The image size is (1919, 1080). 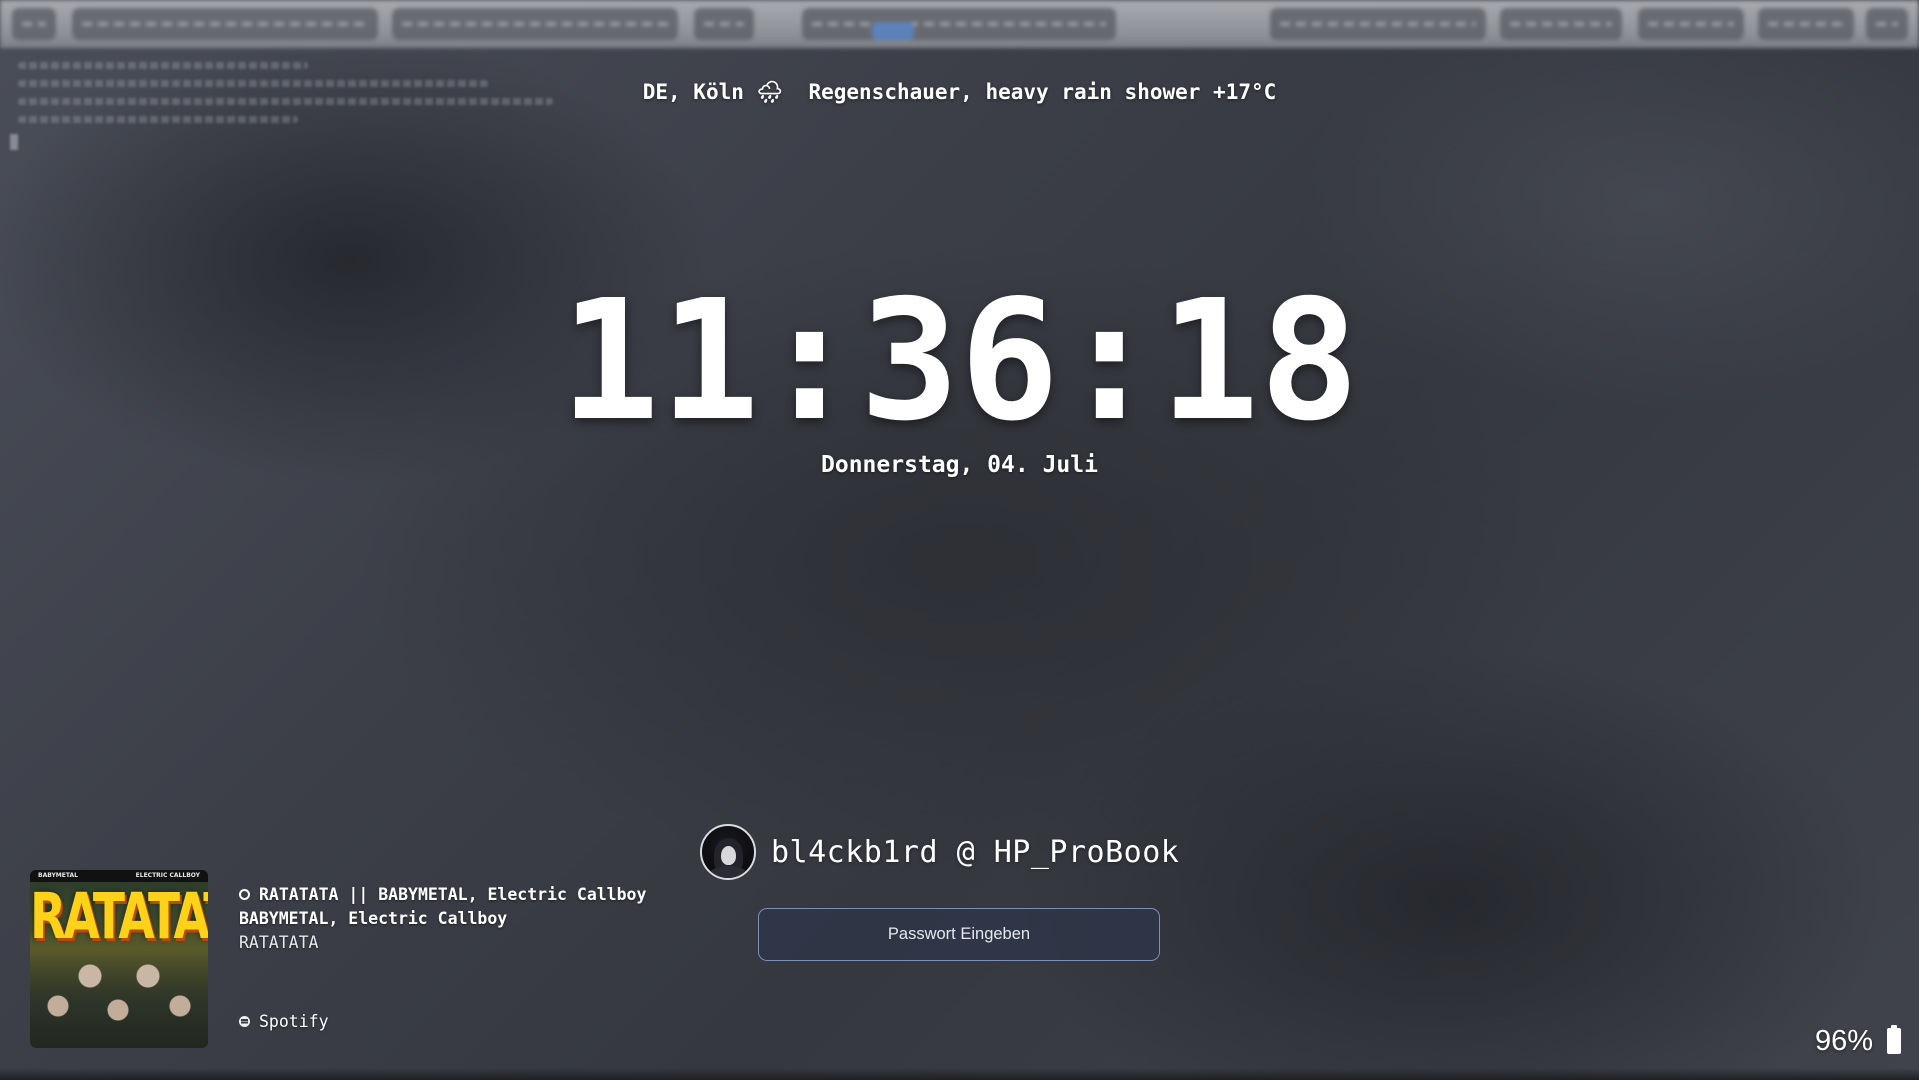 I want to click on clock-time: 11:36:18, so click(x=959, y=361).